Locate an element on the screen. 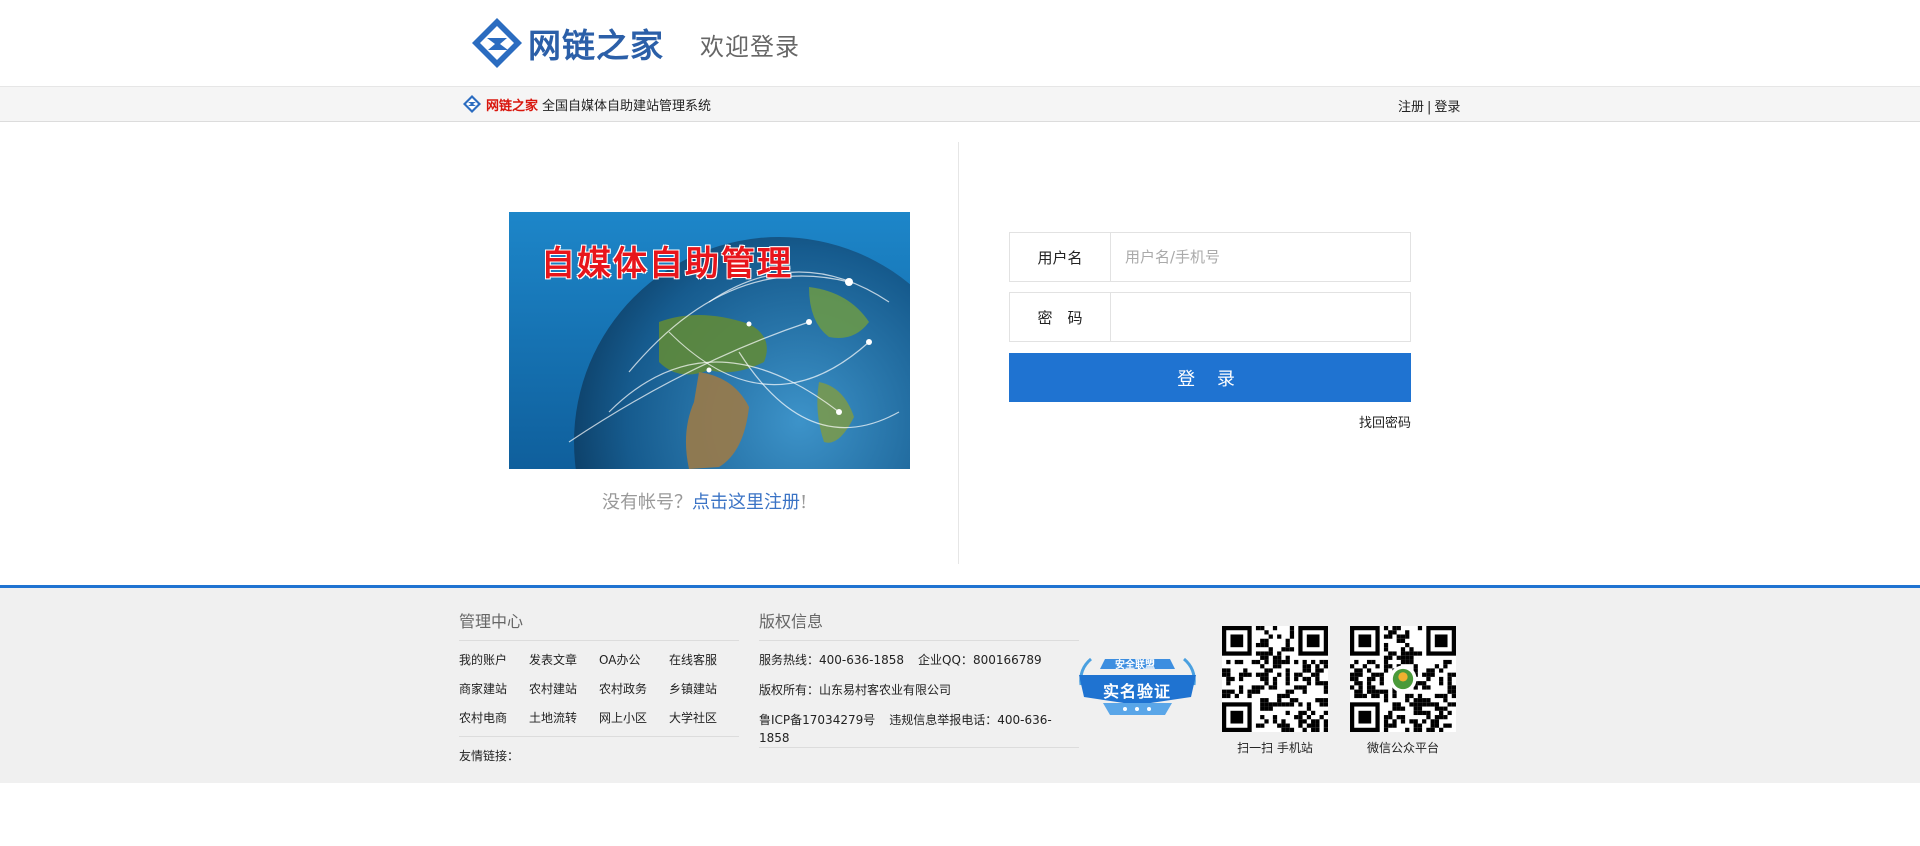 This screenshot has height=846, width=1920. password-field: 密 码 is located at coordinates (1210, 317).